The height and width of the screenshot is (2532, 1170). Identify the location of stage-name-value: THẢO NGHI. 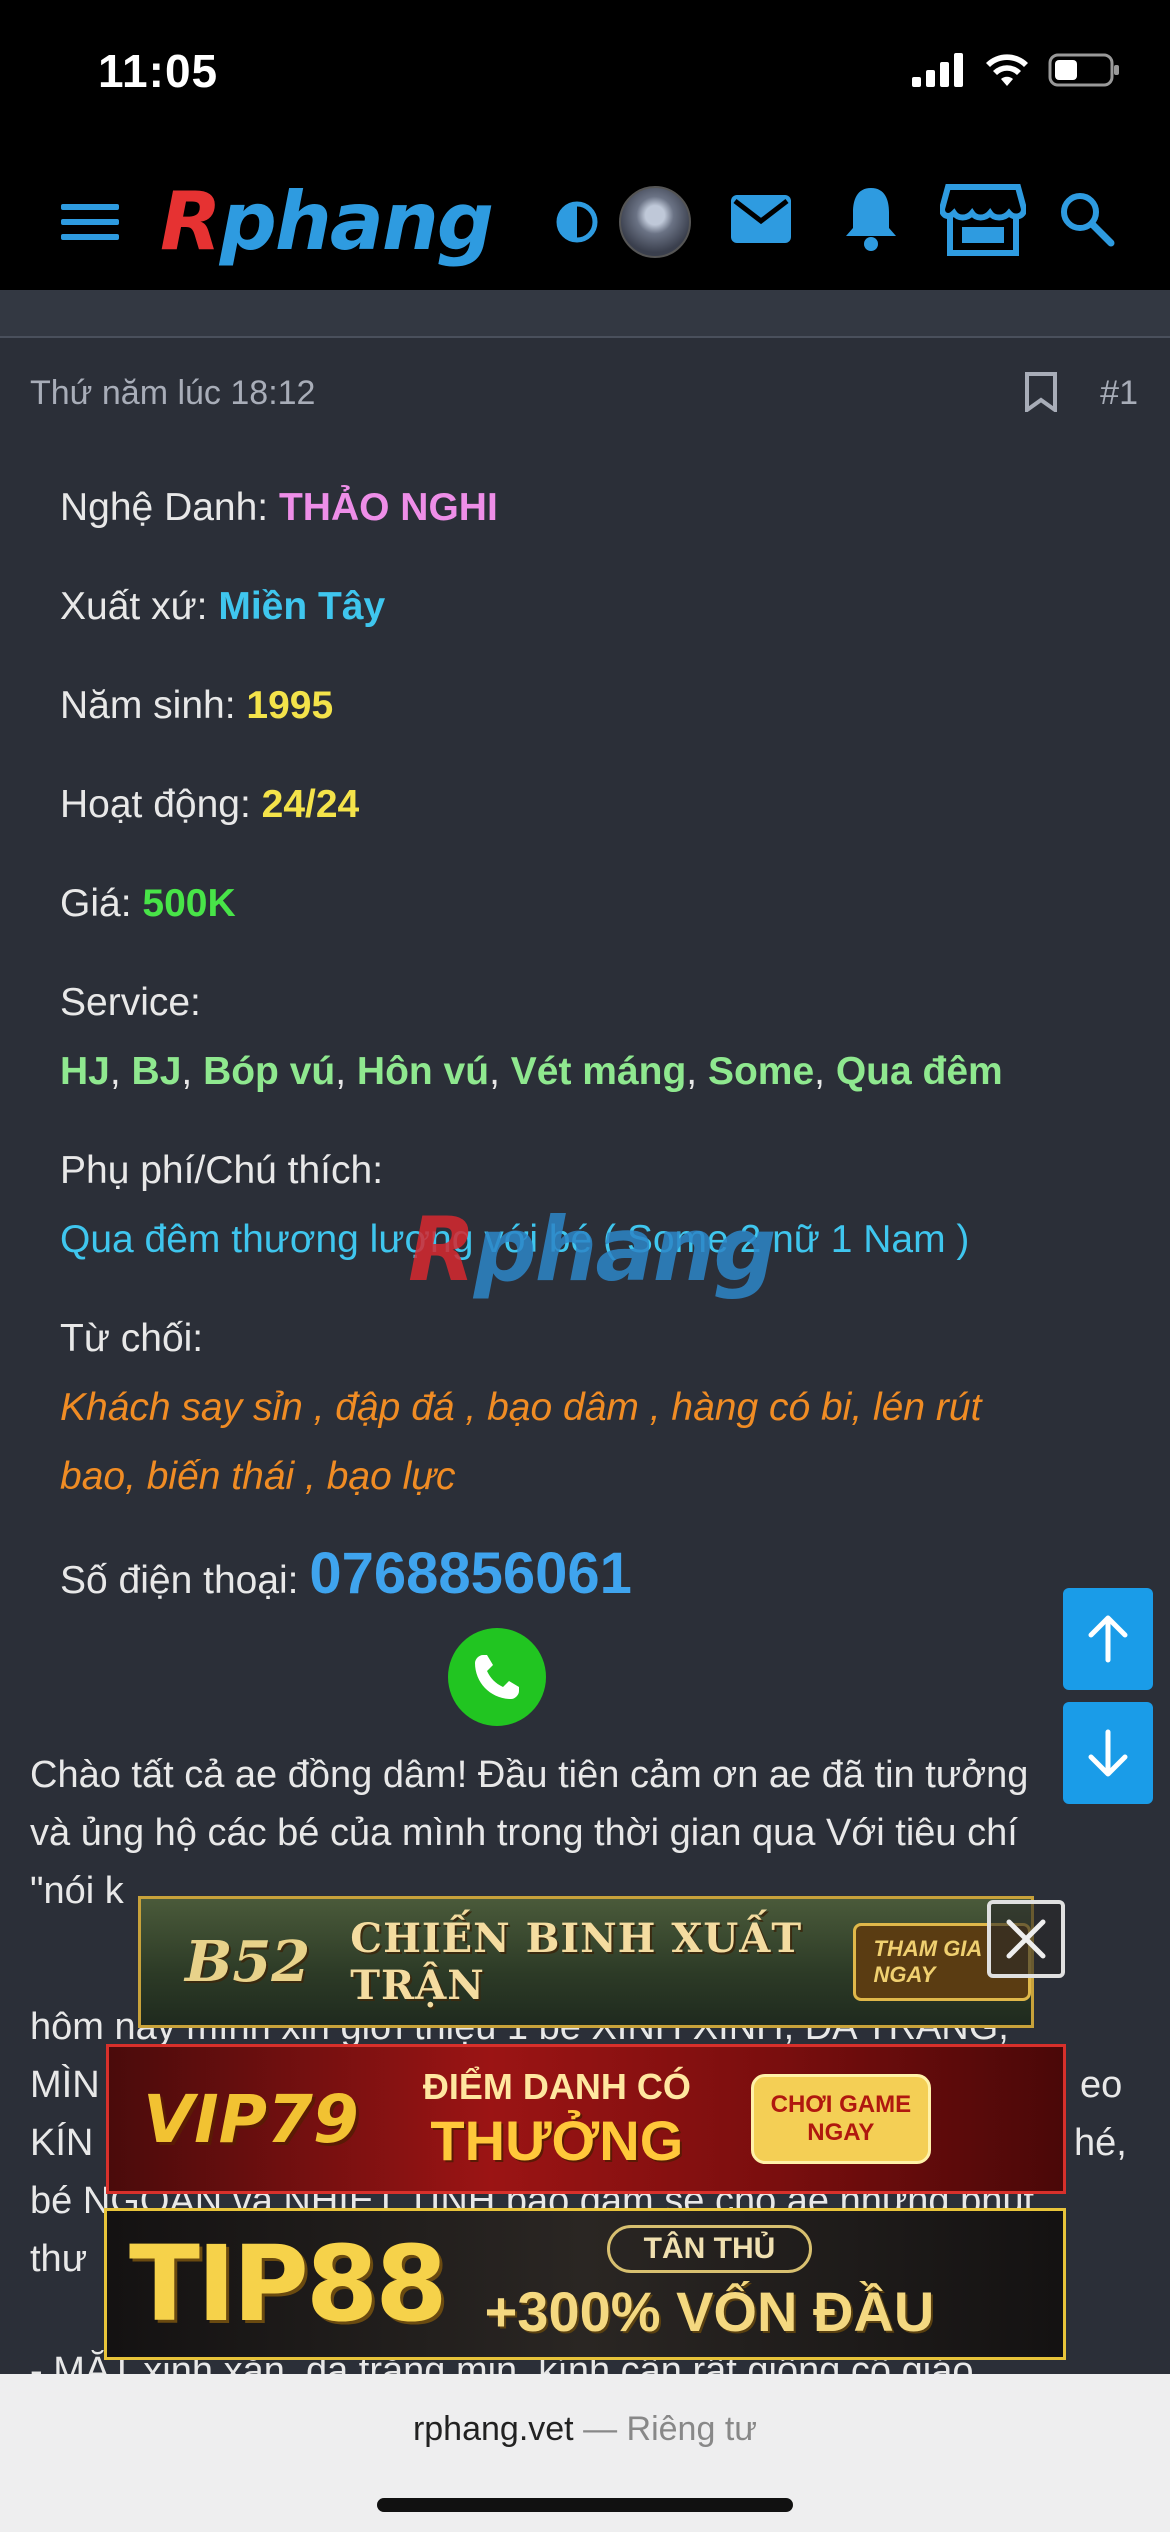
(388, 507).